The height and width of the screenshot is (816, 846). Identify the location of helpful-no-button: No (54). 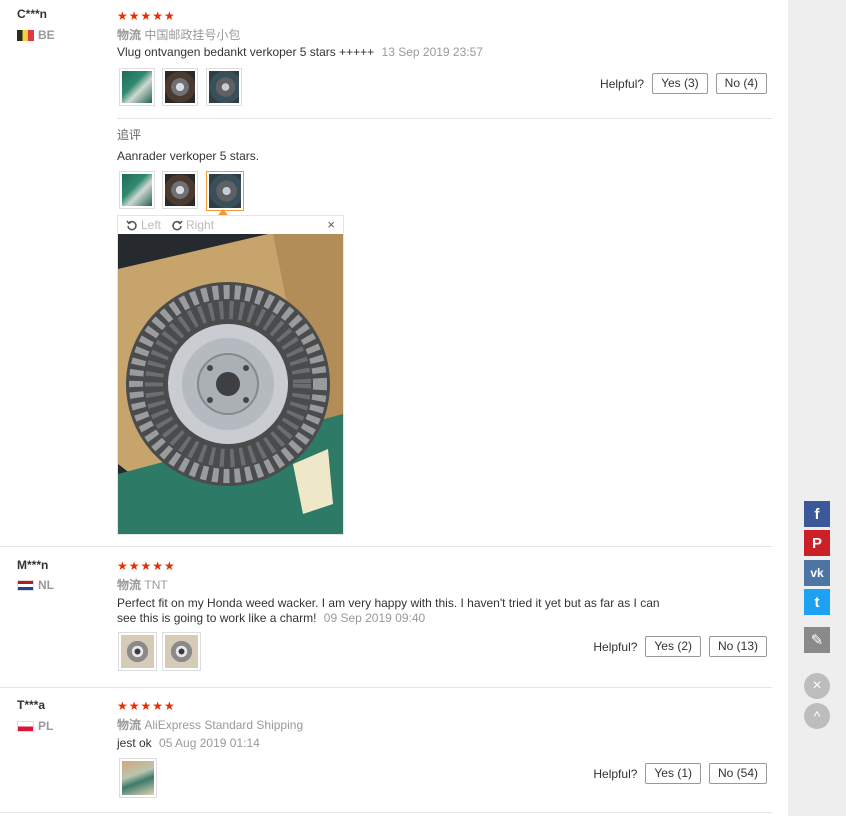
(737, 773).